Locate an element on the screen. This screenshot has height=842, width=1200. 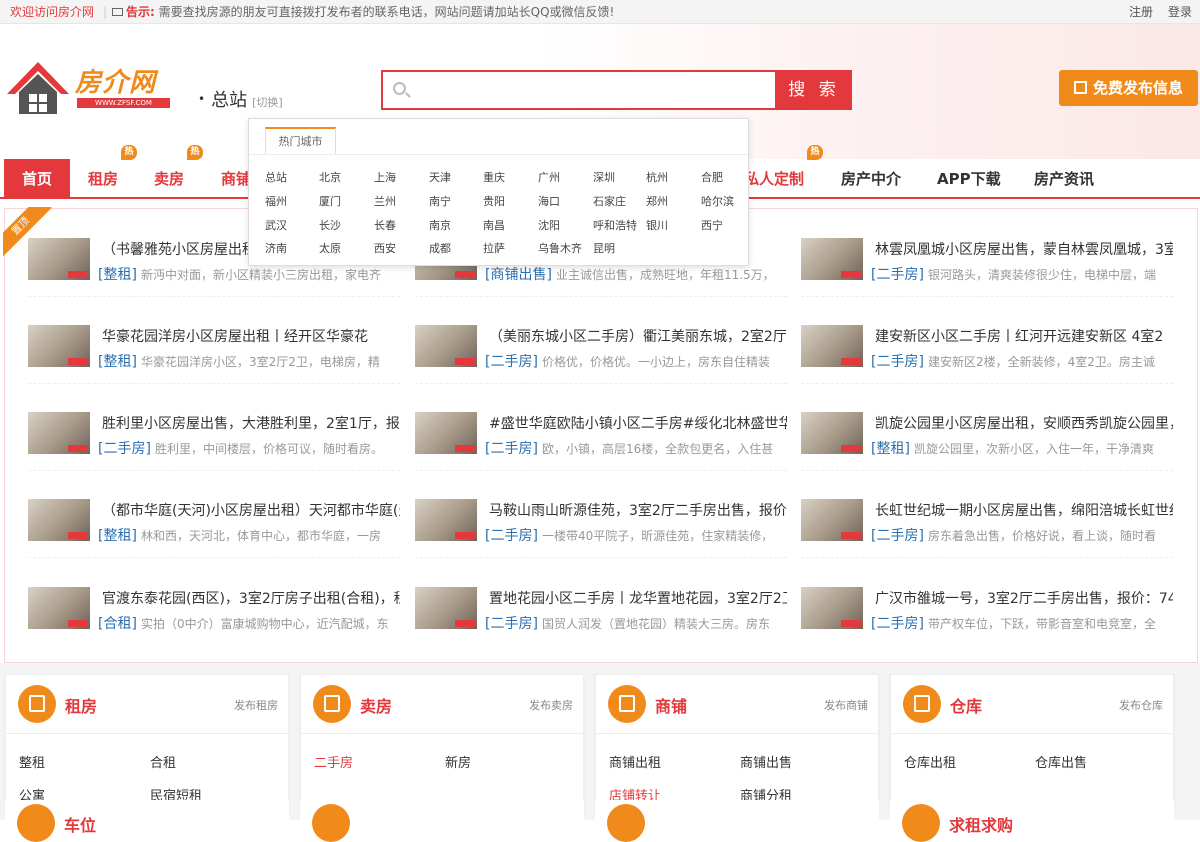
city-link: 广州 is located at coordinates (549, 177).